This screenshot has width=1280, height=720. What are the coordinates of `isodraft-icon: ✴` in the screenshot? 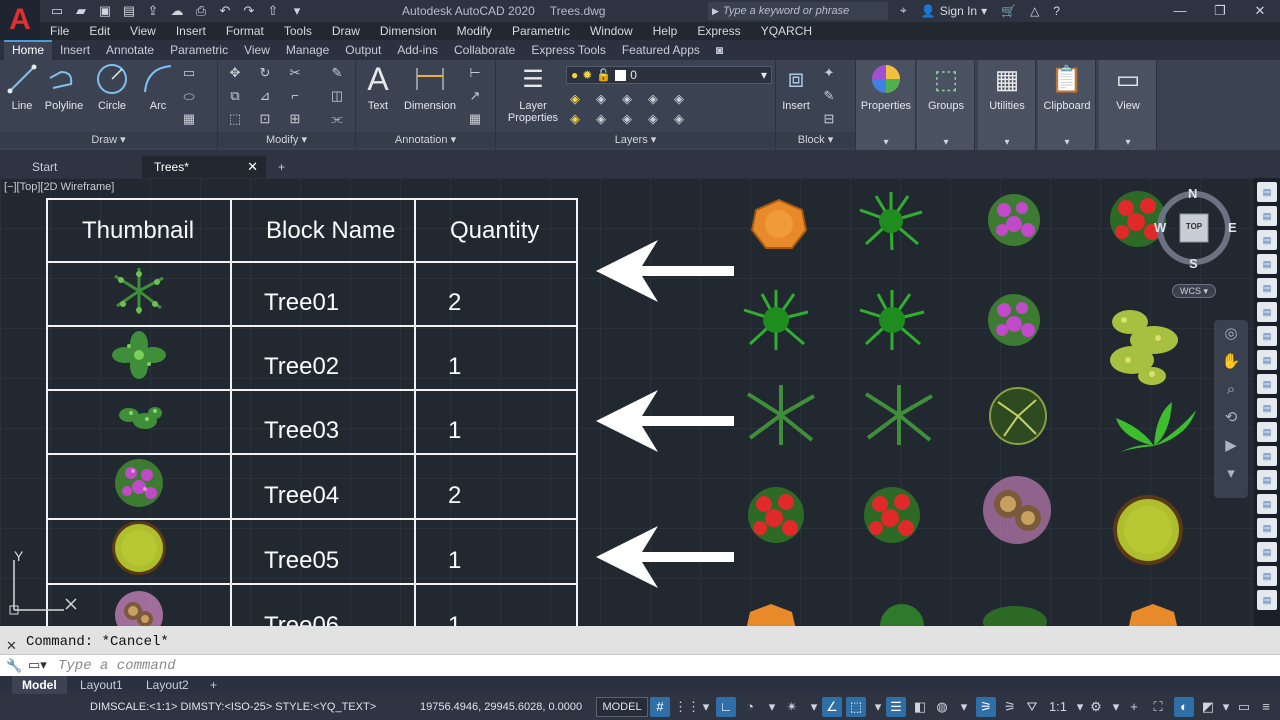 It's located at (792, 707).